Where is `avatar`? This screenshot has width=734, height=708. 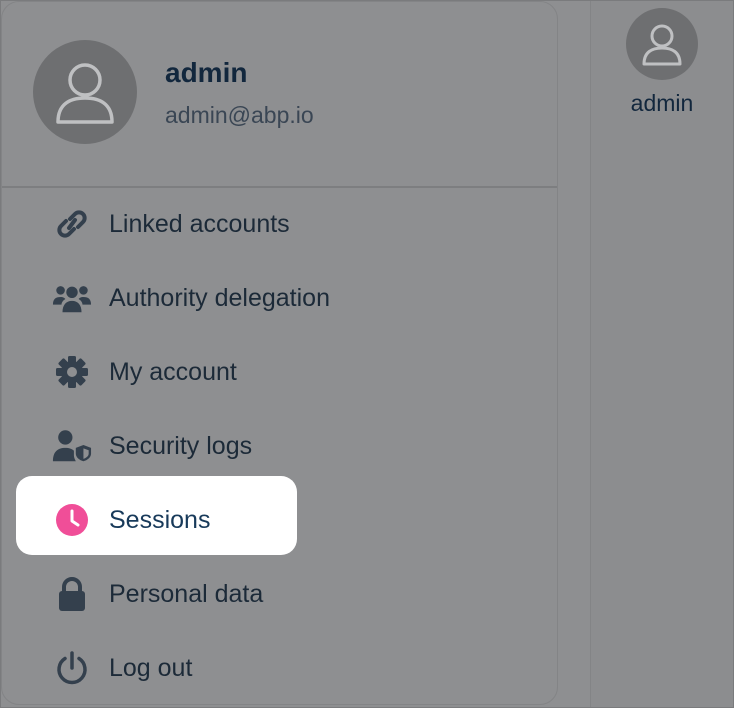
avatar is located at coordinates (85, 92).